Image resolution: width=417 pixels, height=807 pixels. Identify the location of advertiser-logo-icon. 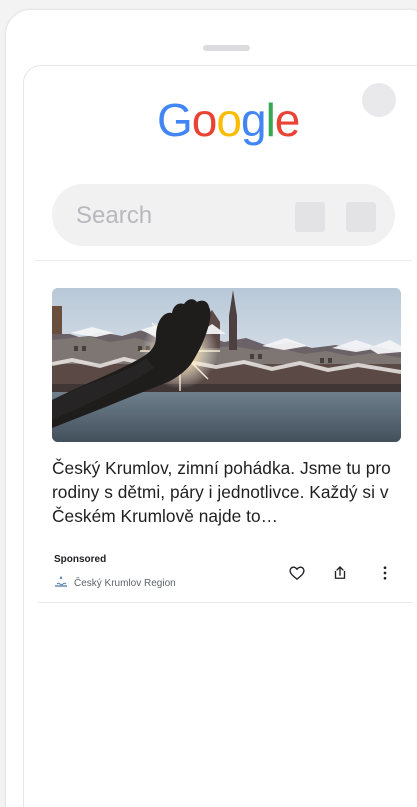
(61, 582).